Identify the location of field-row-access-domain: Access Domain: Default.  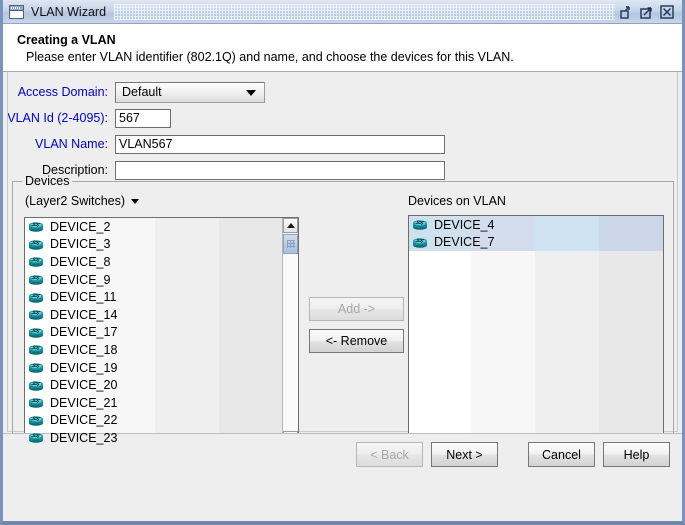
(342, 92).